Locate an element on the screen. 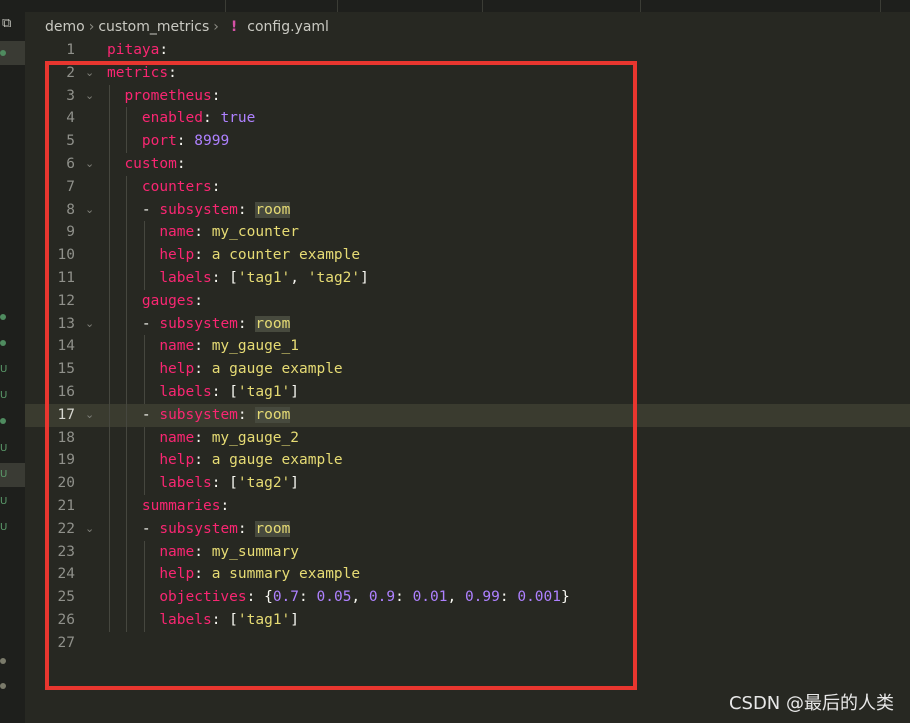 This screenshot has width=910, height=723. code-text: pitaya: is located at coordinates (137, 50).